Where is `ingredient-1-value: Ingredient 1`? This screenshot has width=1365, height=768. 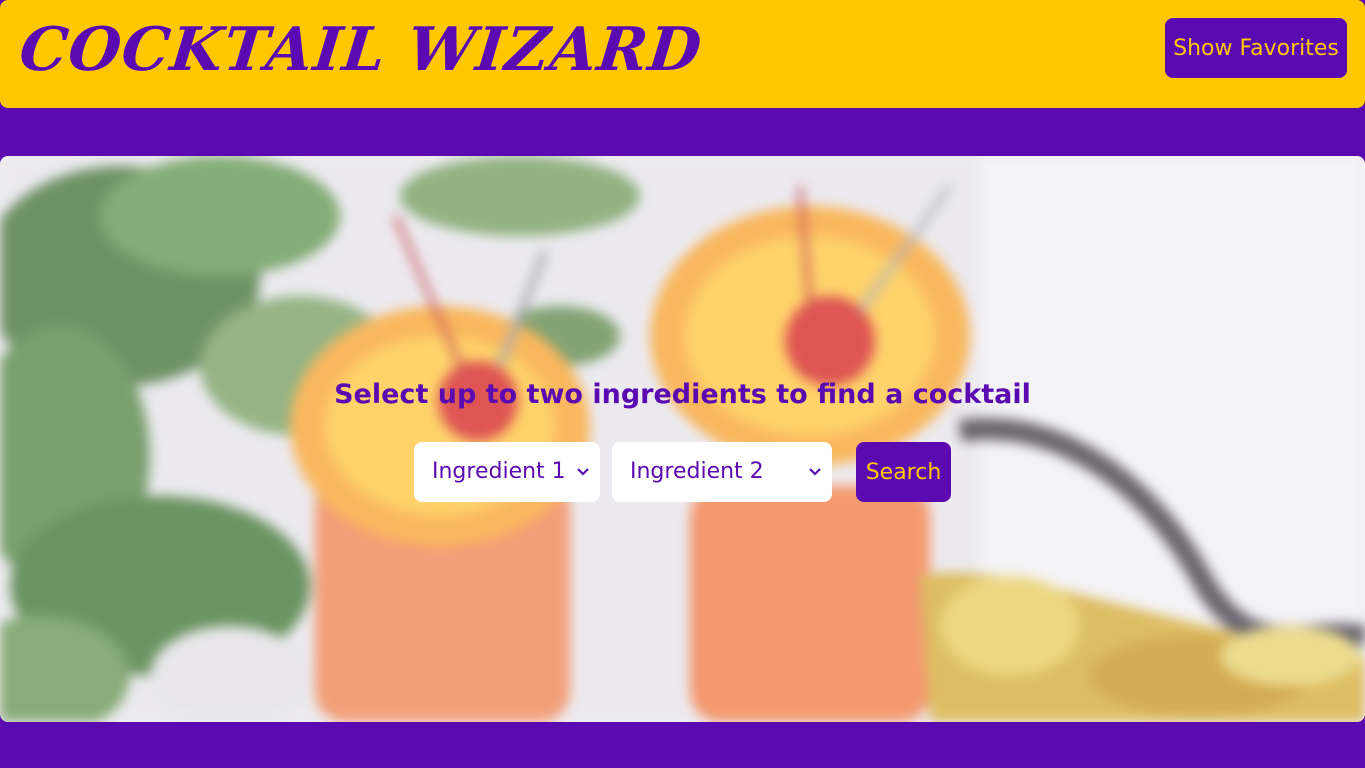 ingredient-1-value: Ingredient 1 is located at coordinates (499, 471).